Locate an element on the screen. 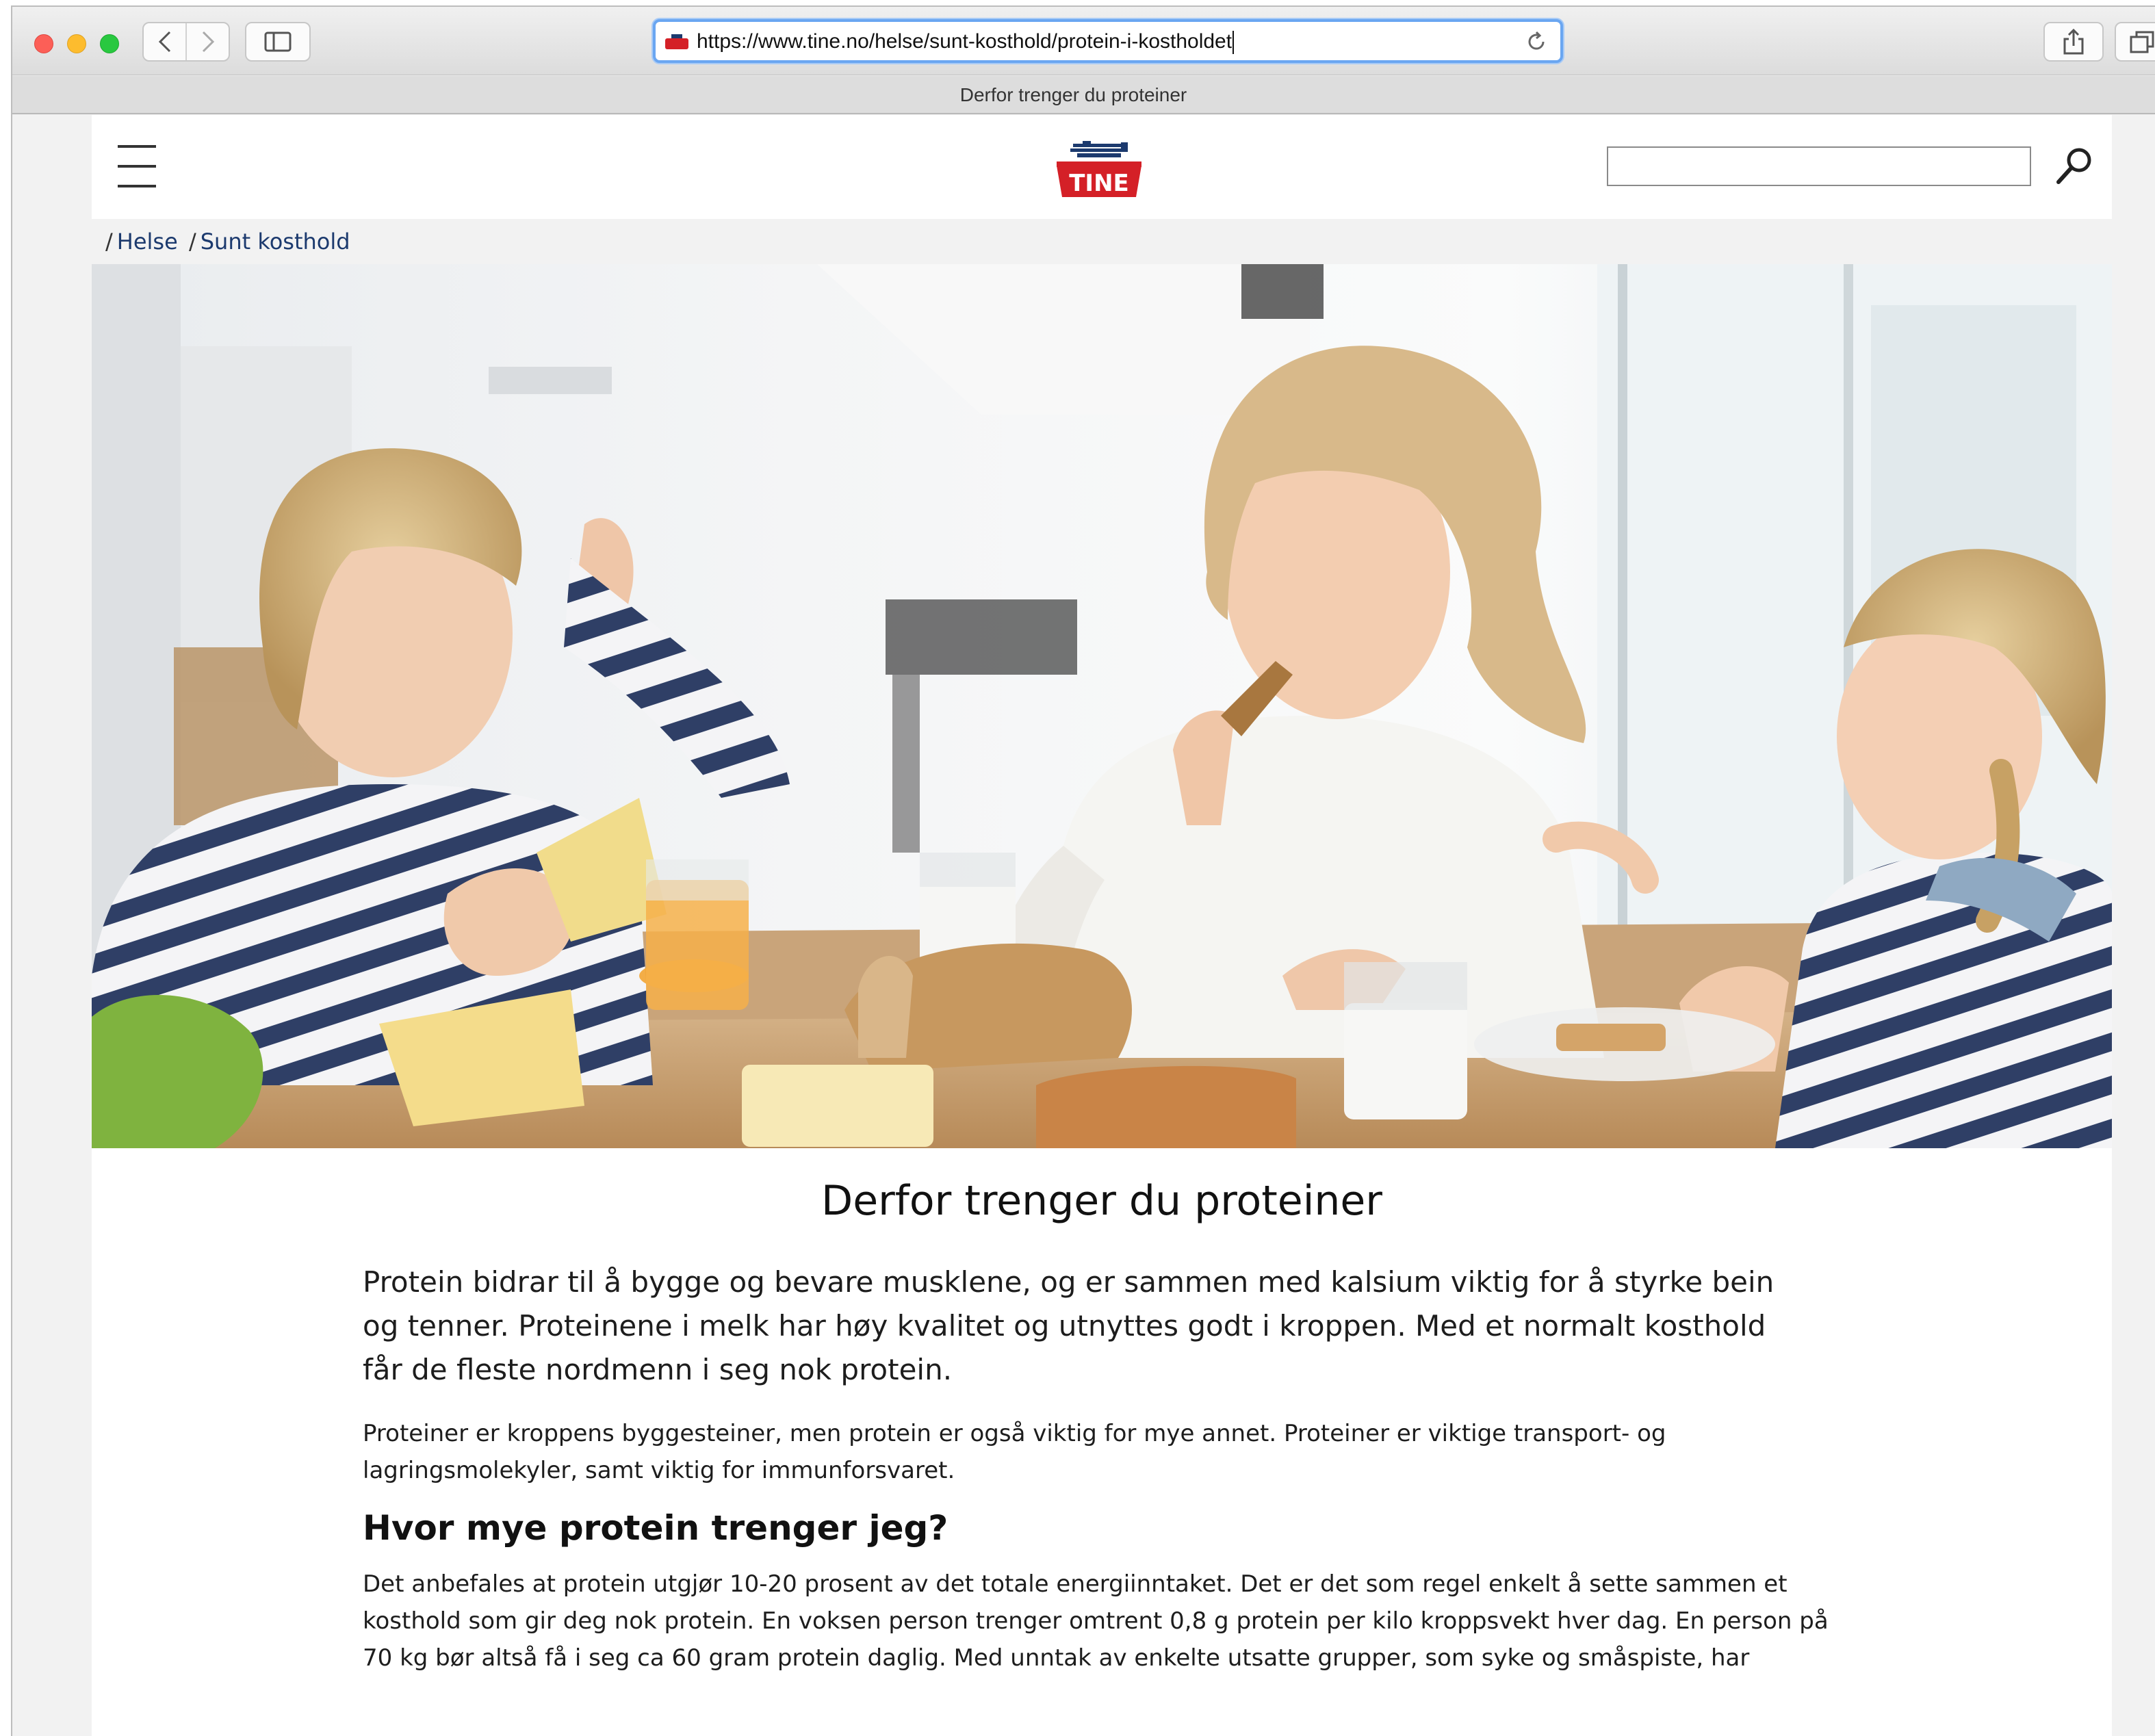 The image size is (2155, 1736). site-favicon-icon is located at coordinates (676, 41).